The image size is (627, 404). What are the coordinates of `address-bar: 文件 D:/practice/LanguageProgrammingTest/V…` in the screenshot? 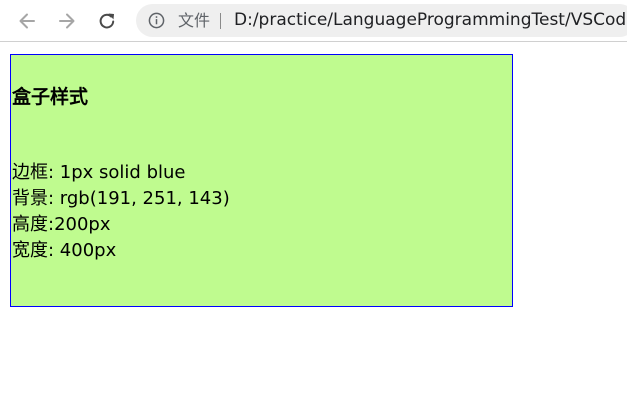 It's located at (381, 20).